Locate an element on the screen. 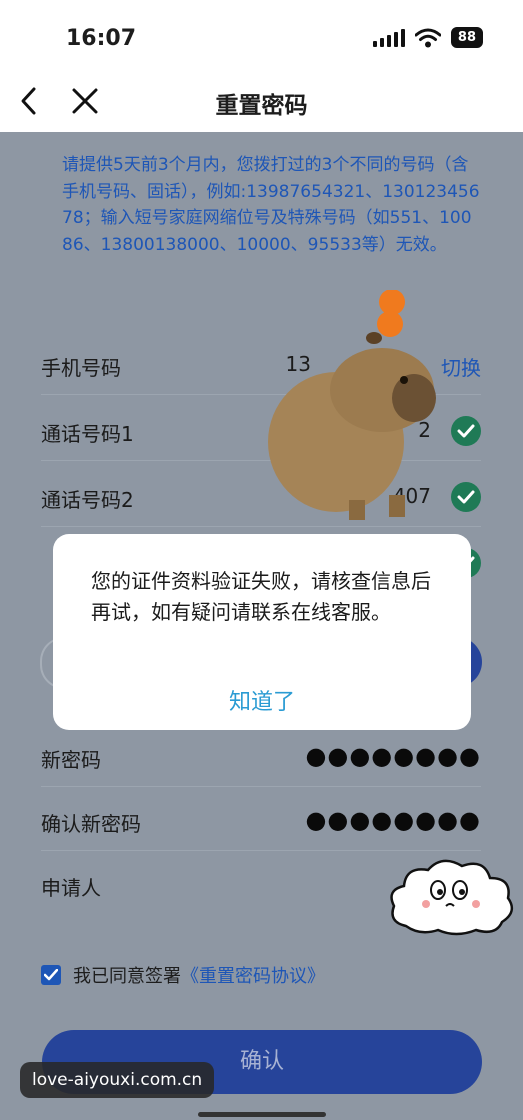  confirm-password-label: 确认新密码 is located at coordinates (91, 824).